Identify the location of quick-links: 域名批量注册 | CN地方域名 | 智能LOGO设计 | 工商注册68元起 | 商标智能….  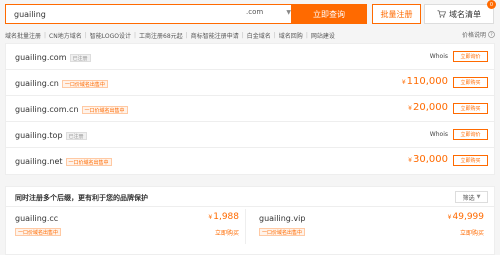
(250, 35).